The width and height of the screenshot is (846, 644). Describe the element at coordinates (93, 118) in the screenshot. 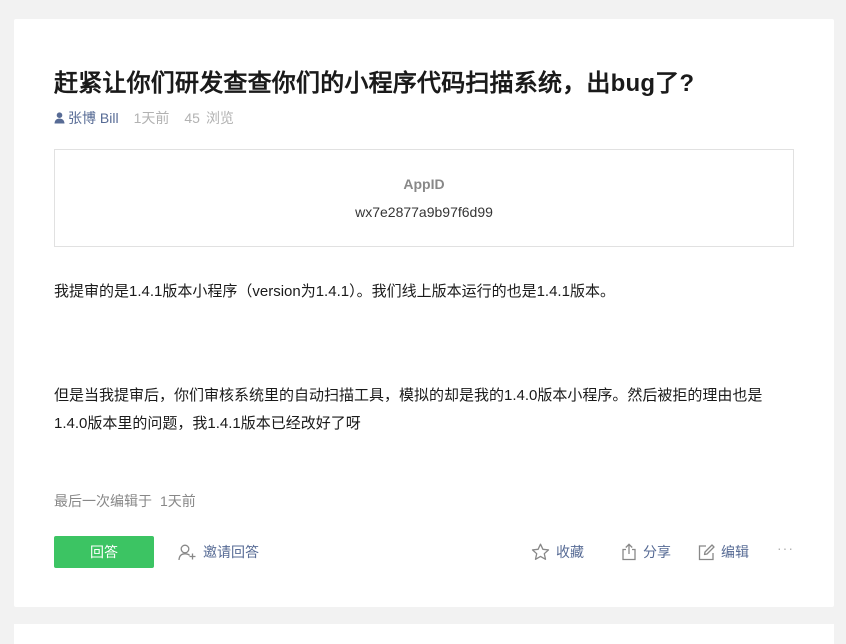

I see `author-name: 张博 Bill` at that location.